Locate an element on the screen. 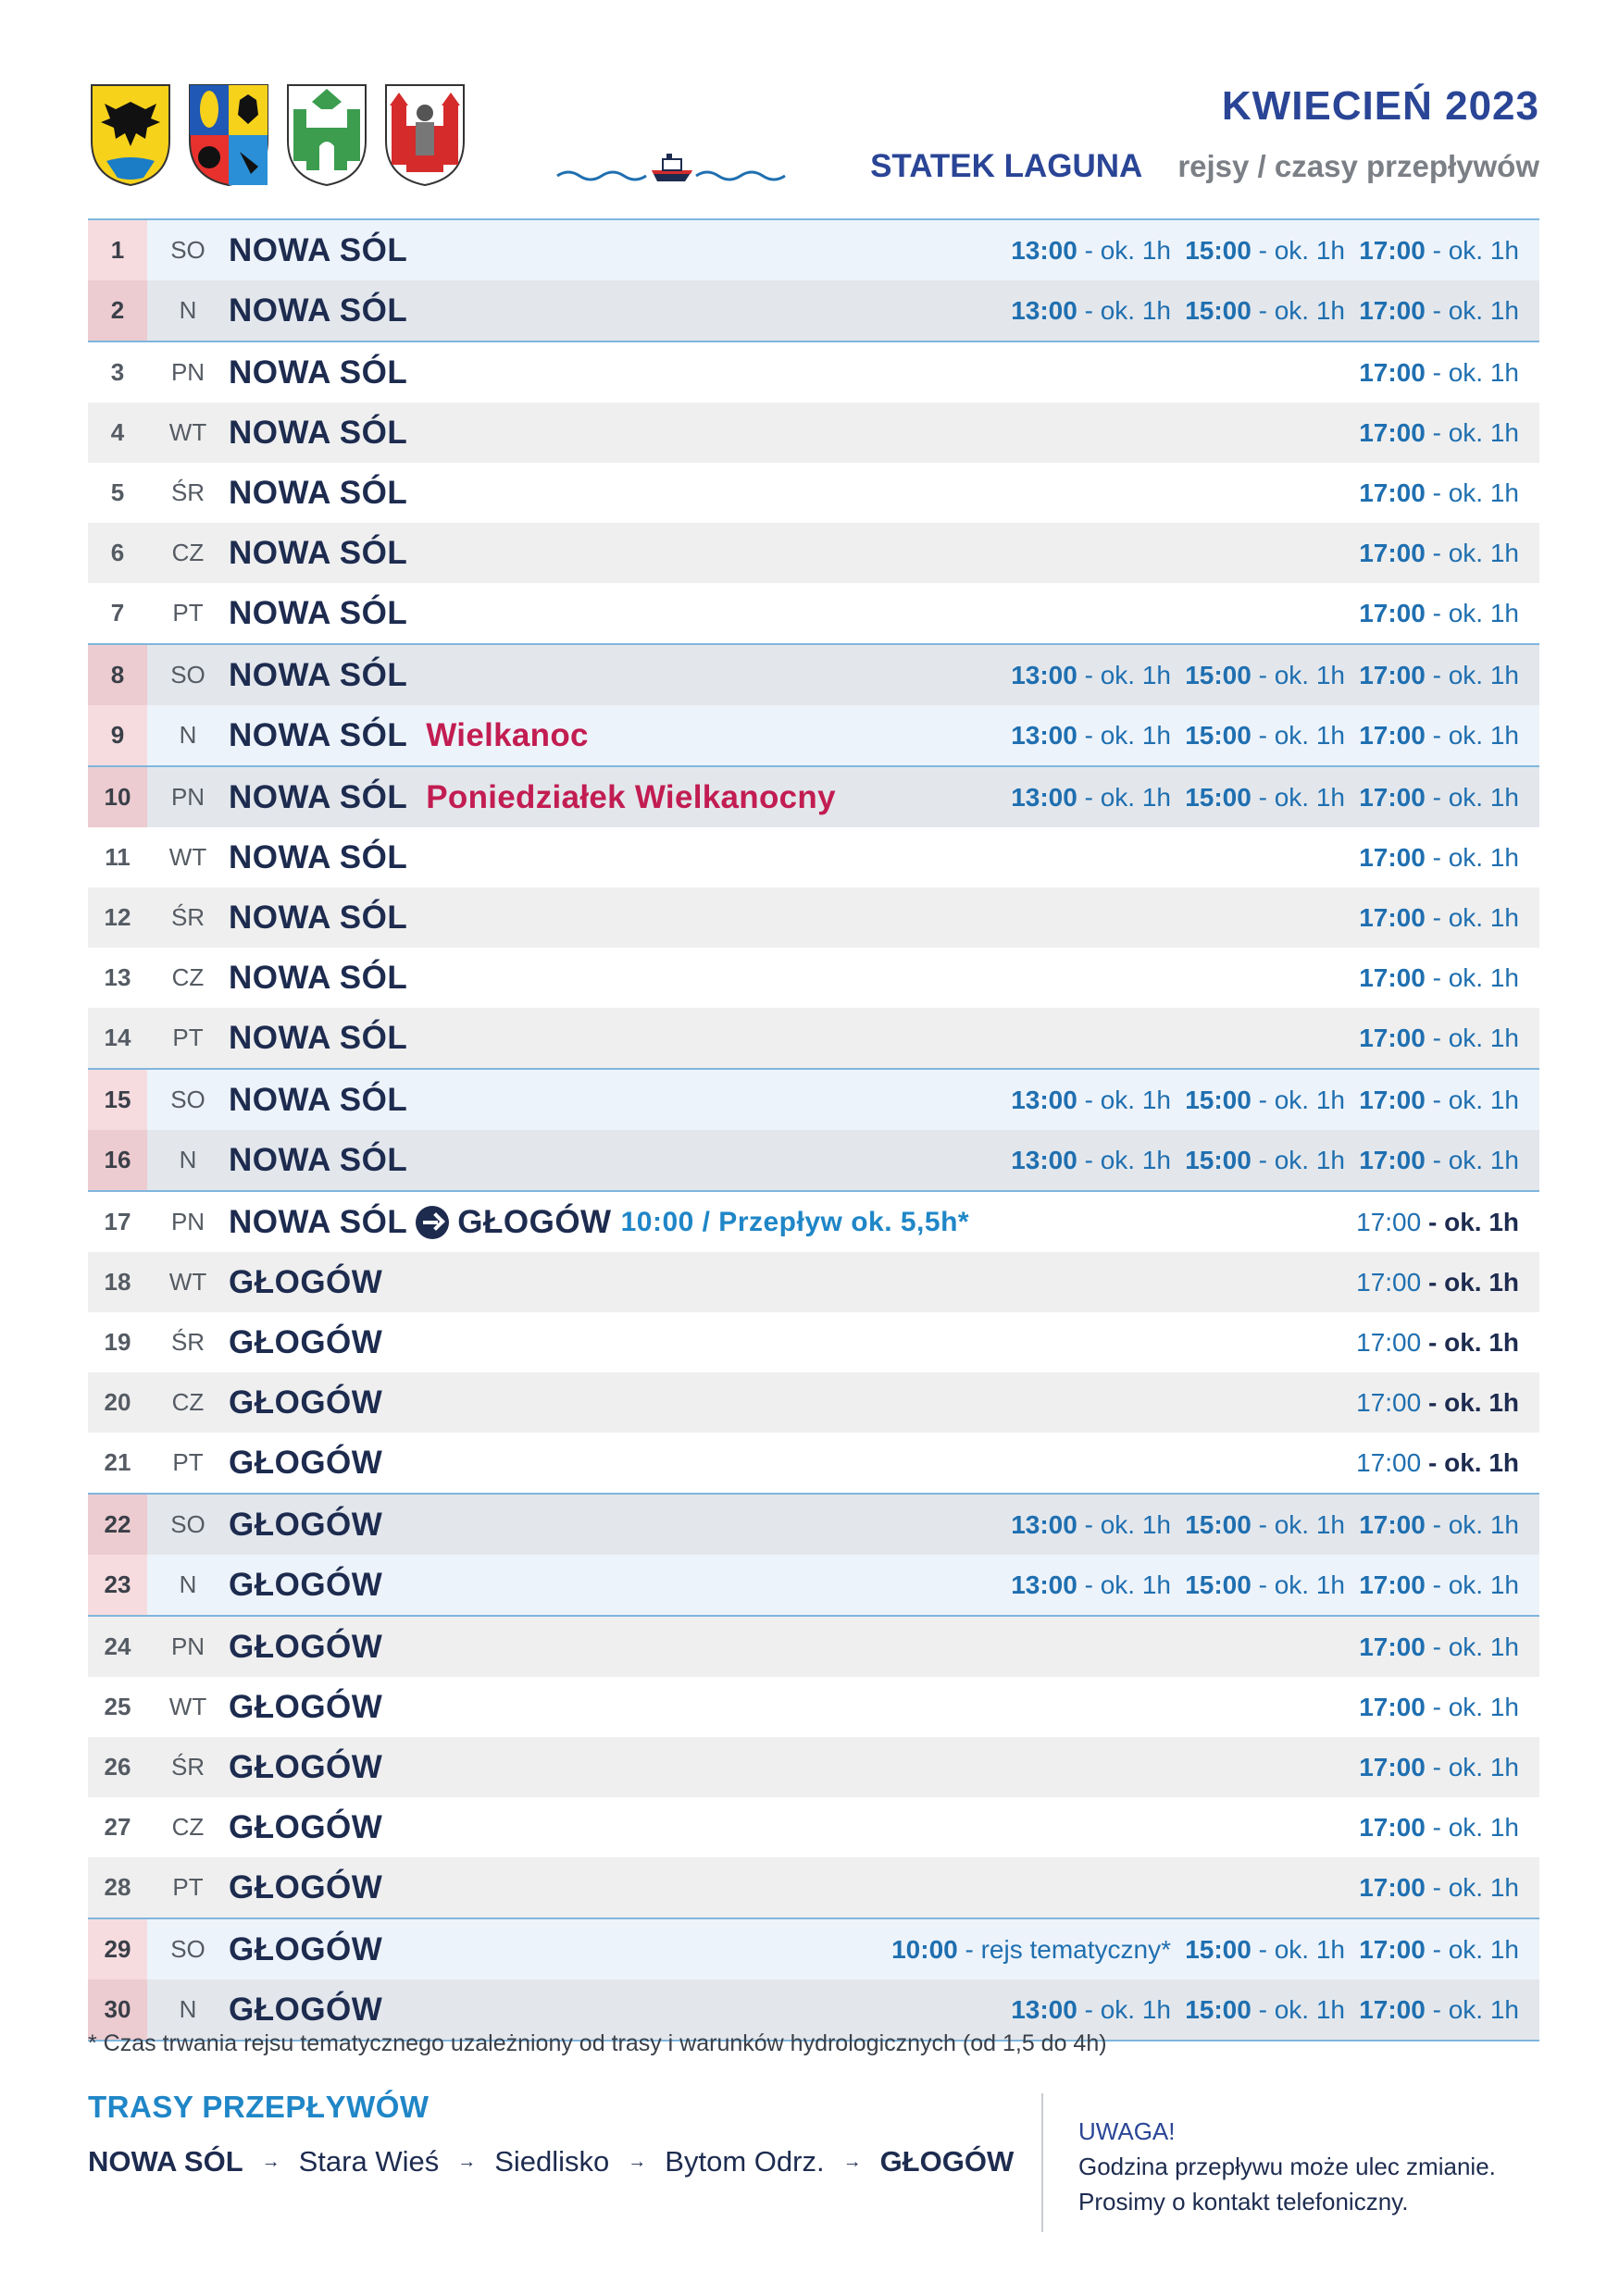  transfer-info: 10:00 / Przepływ ok. 5,5h* is located at coordinates (795, 1222).